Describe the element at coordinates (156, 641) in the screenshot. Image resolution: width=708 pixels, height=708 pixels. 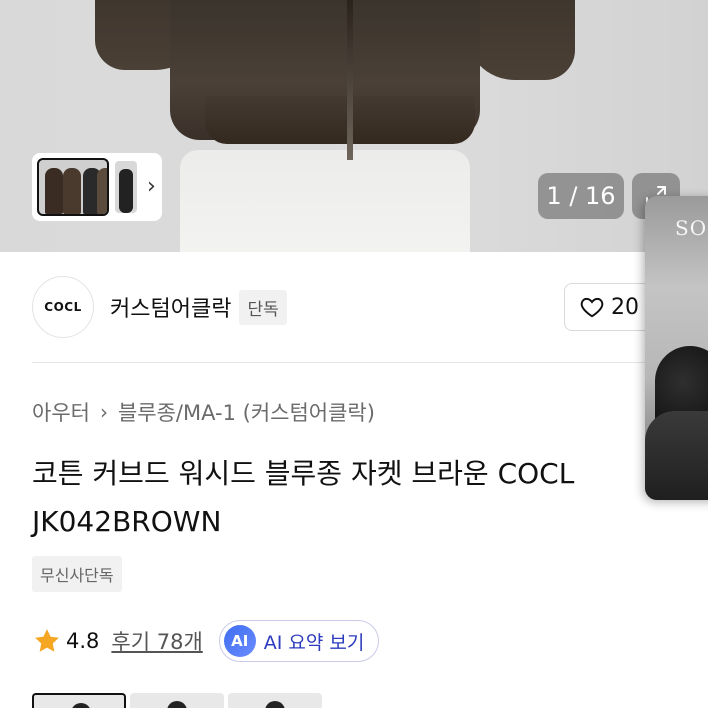
I see `reviews-link: 후기 78개` at that location.